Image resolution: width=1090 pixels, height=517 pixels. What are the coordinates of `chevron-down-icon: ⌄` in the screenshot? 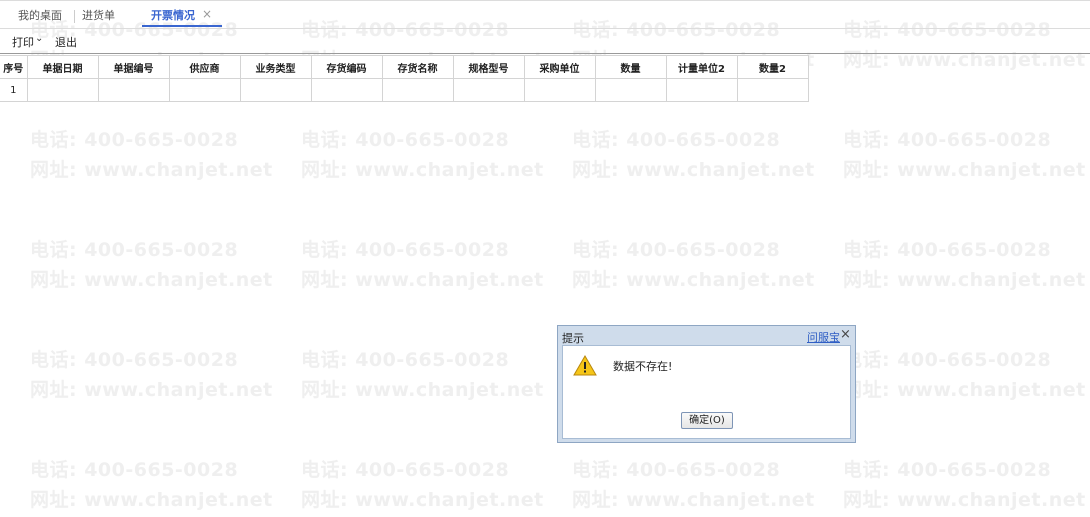 It's located at (39, 38).